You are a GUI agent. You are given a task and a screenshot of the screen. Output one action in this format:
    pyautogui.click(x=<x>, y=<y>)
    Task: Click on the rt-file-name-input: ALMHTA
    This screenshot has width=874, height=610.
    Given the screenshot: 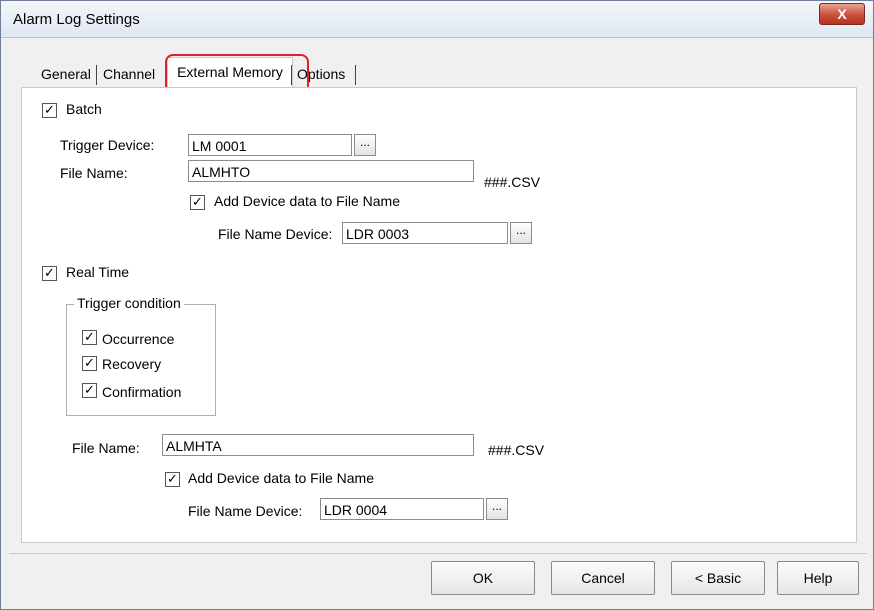 What is the action you would take?
    pyautogui.click(x=318, y=445)
    